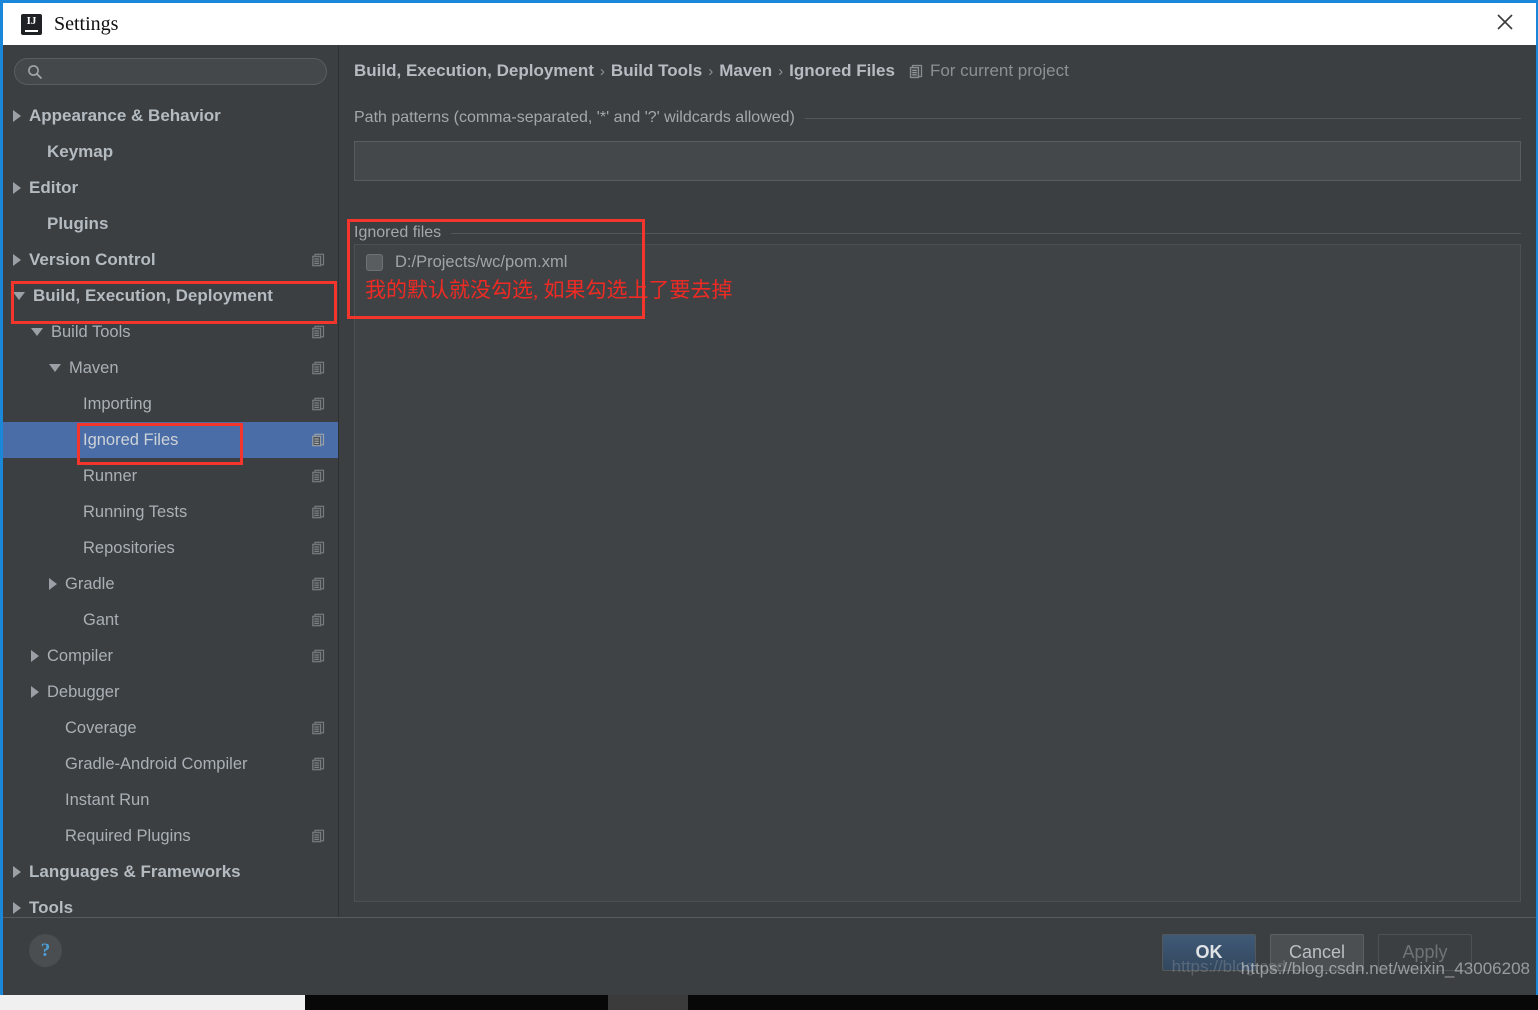 This screenshot has height=1010, width=1538. Describe the element at coordinates (91, 331) in the screenshot. I see `sidebar-item-label: Build Tools` at that location.